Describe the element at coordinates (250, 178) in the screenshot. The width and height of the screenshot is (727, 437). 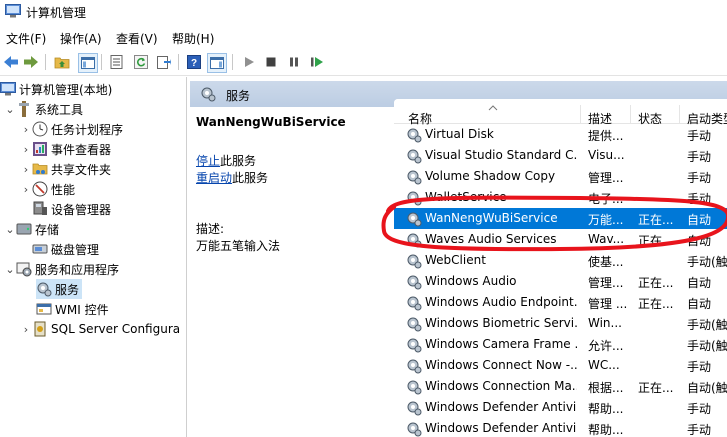
I see `restart-service-suffix: 此服务` at that location.